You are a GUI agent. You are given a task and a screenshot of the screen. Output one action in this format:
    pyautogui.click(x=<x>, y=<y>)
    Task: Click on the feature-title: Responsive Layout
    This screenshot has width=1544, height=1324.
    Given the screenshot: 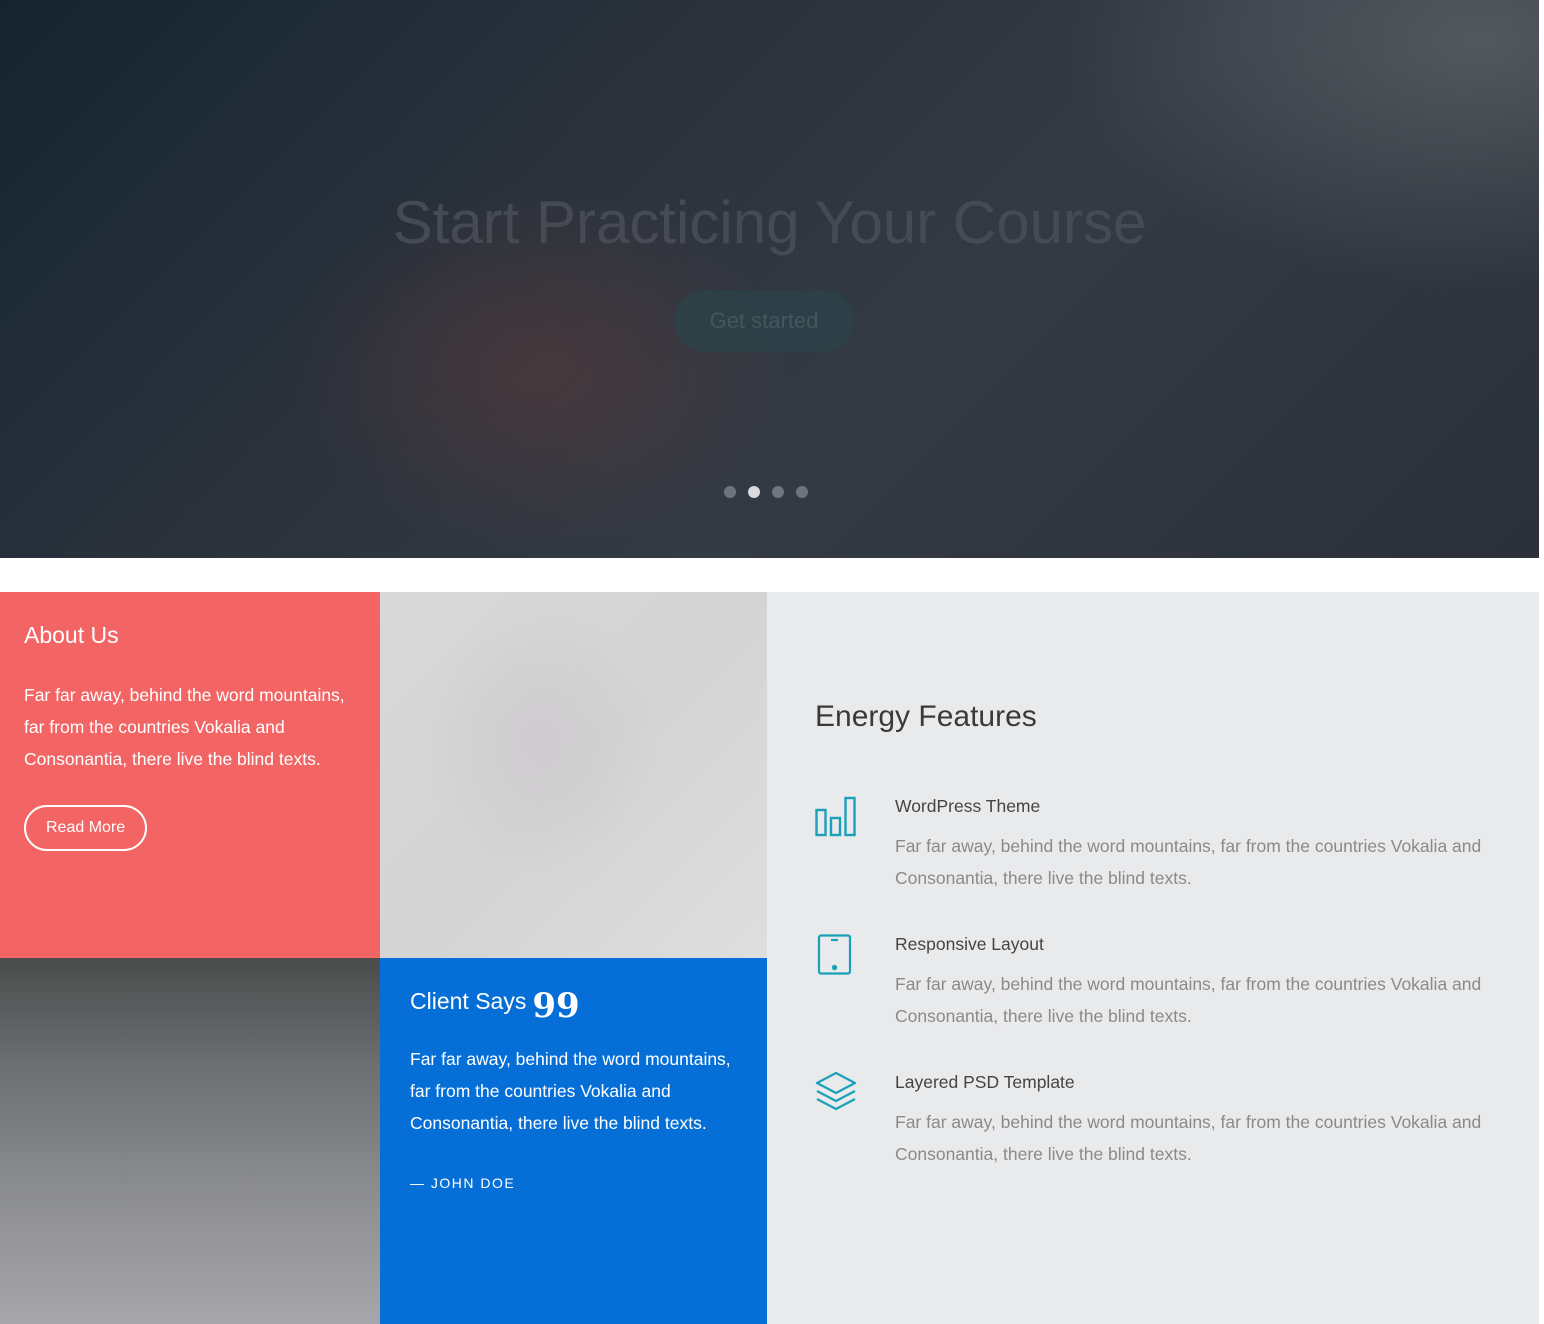 What is the action you would take?
    pyautogui.click(x=969, y=944)
    